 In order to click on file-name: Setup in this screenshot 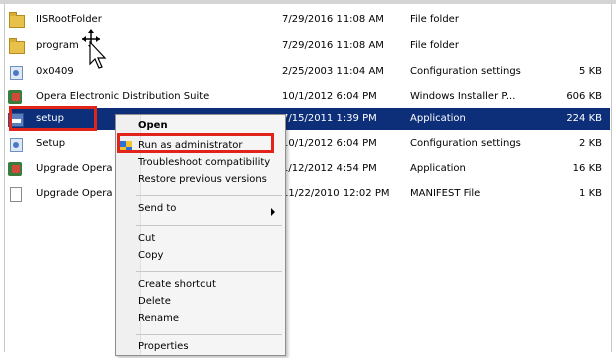, I will do `click(51, 143)`.